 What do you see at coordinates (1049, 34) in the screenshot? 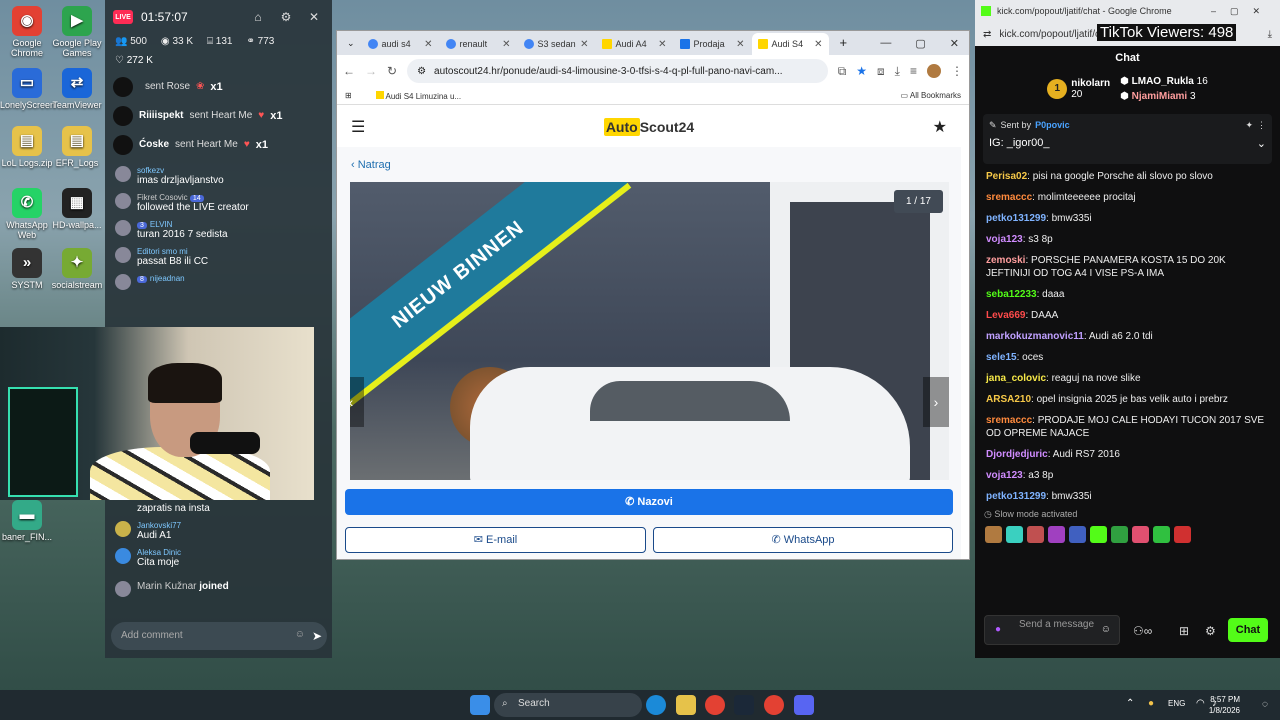
I see `kick-url: kick.com/popout/ljatif/c` at bounding box center [1049, 34].